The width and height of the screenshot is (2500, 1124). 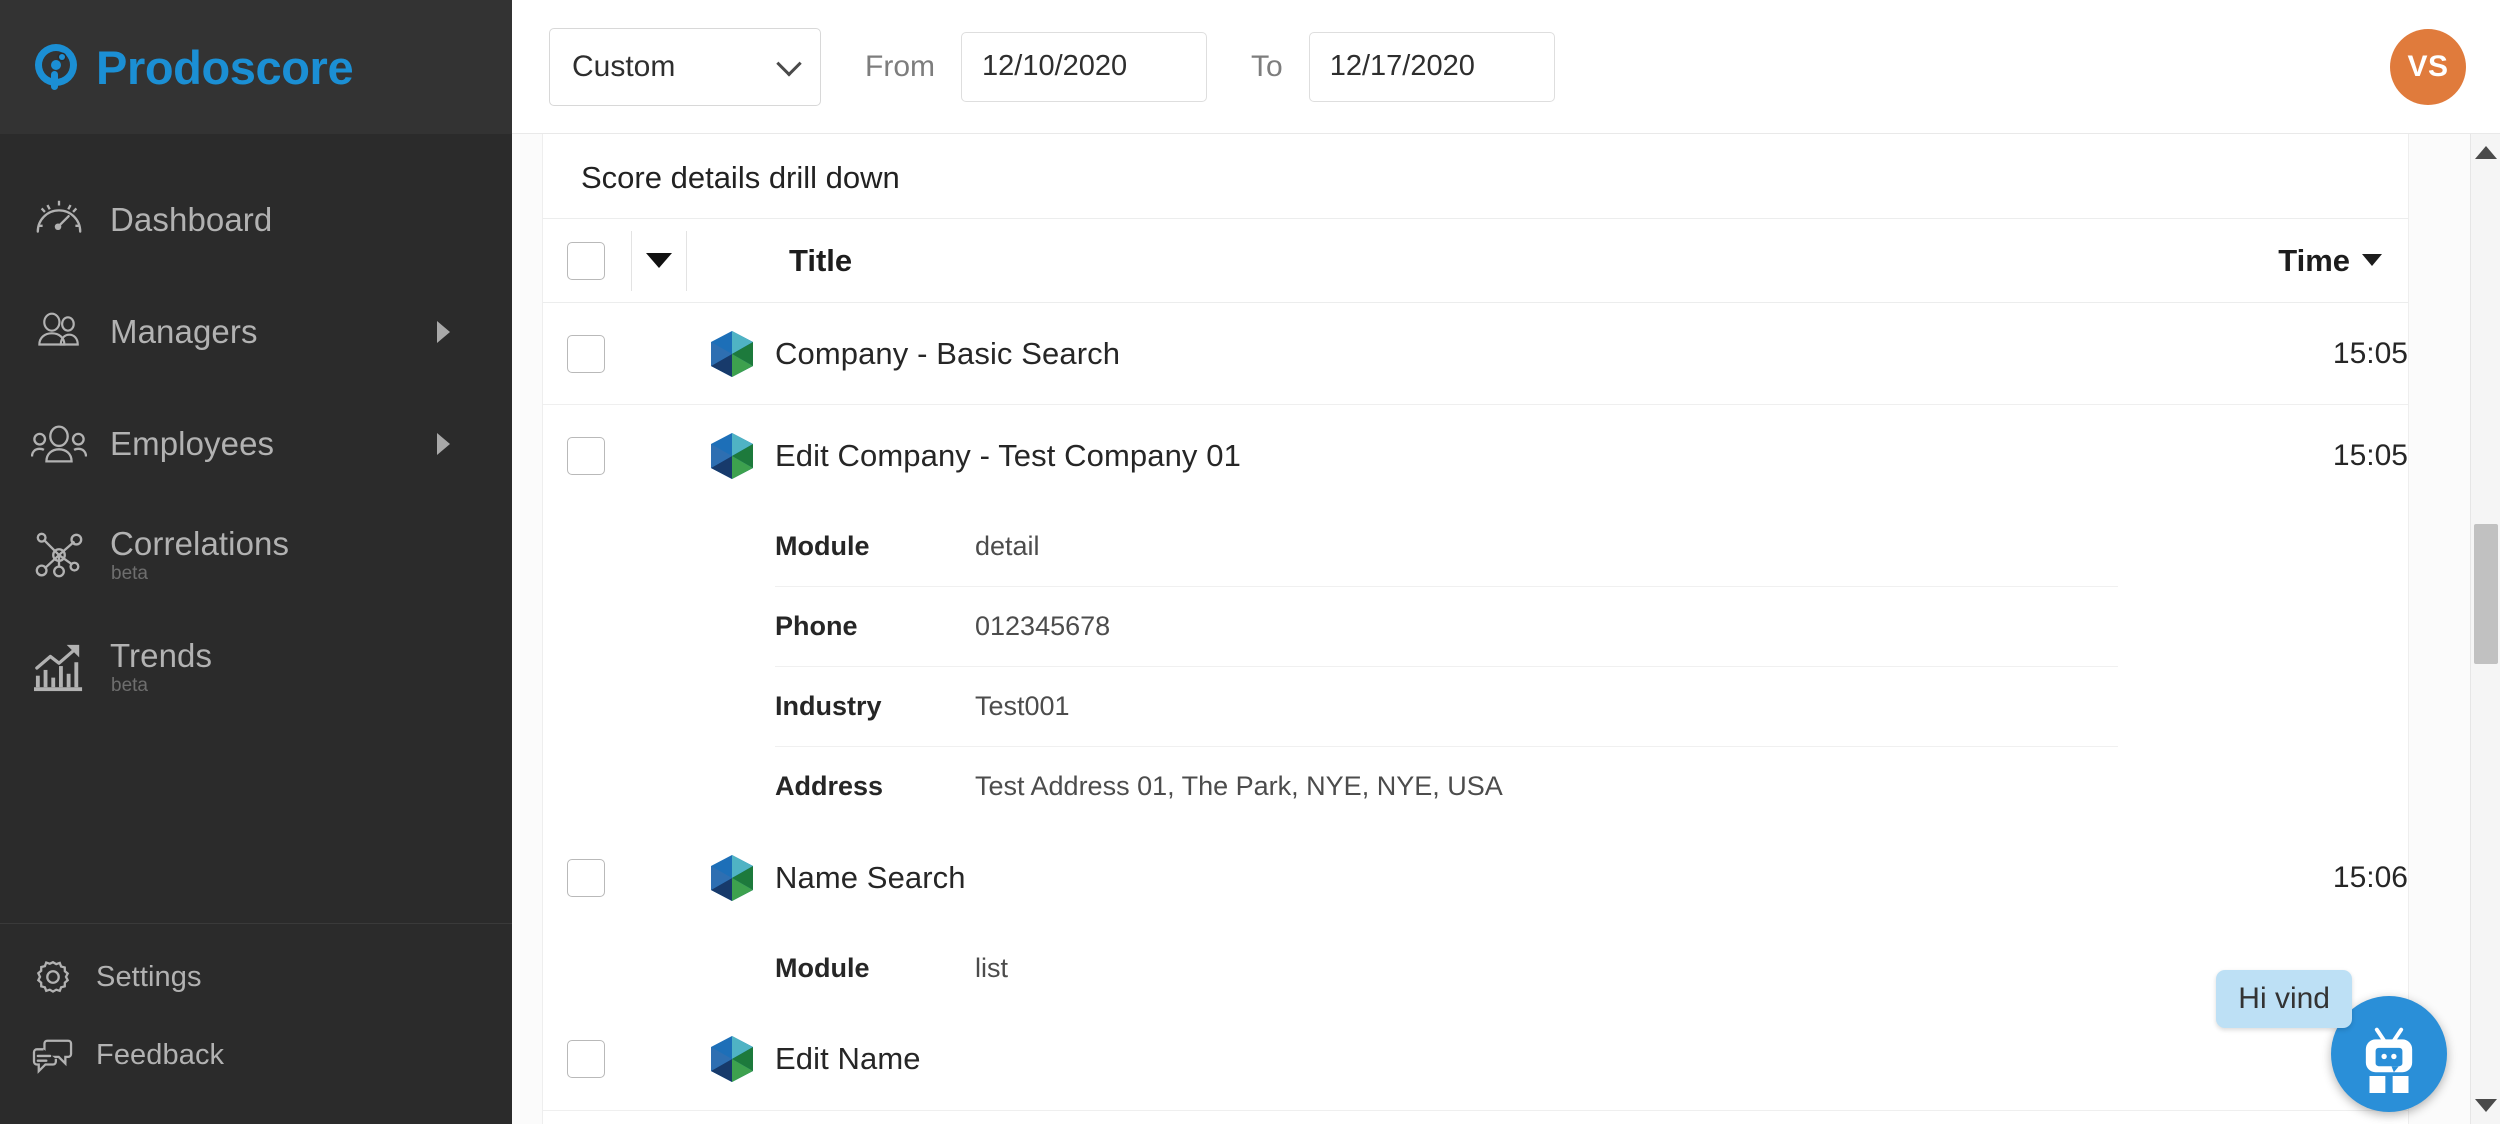 What do you see at coordinates (129, 573) in the screenshot?
I see `sidebar-item-beta-badge: beta` at bounding box center [129, 573].